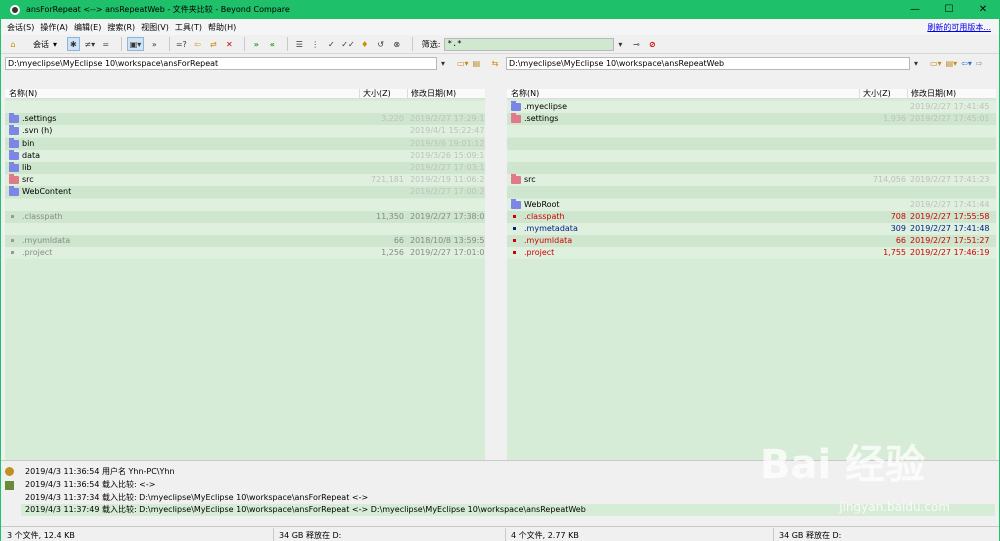  Describe the element at coordinates (9, 471) in the screenshot. I see `log-info-icon` at that location.